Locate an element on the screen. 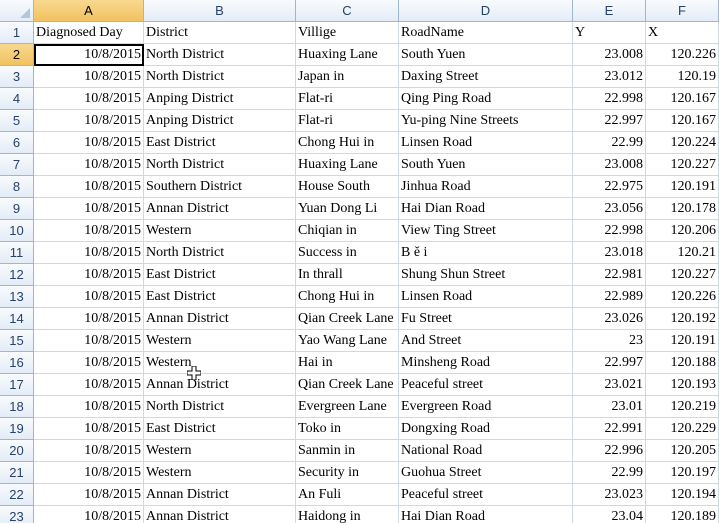 This screenshot has height=523, width=719. row-header: 10 is located at coordinates (17, 231).